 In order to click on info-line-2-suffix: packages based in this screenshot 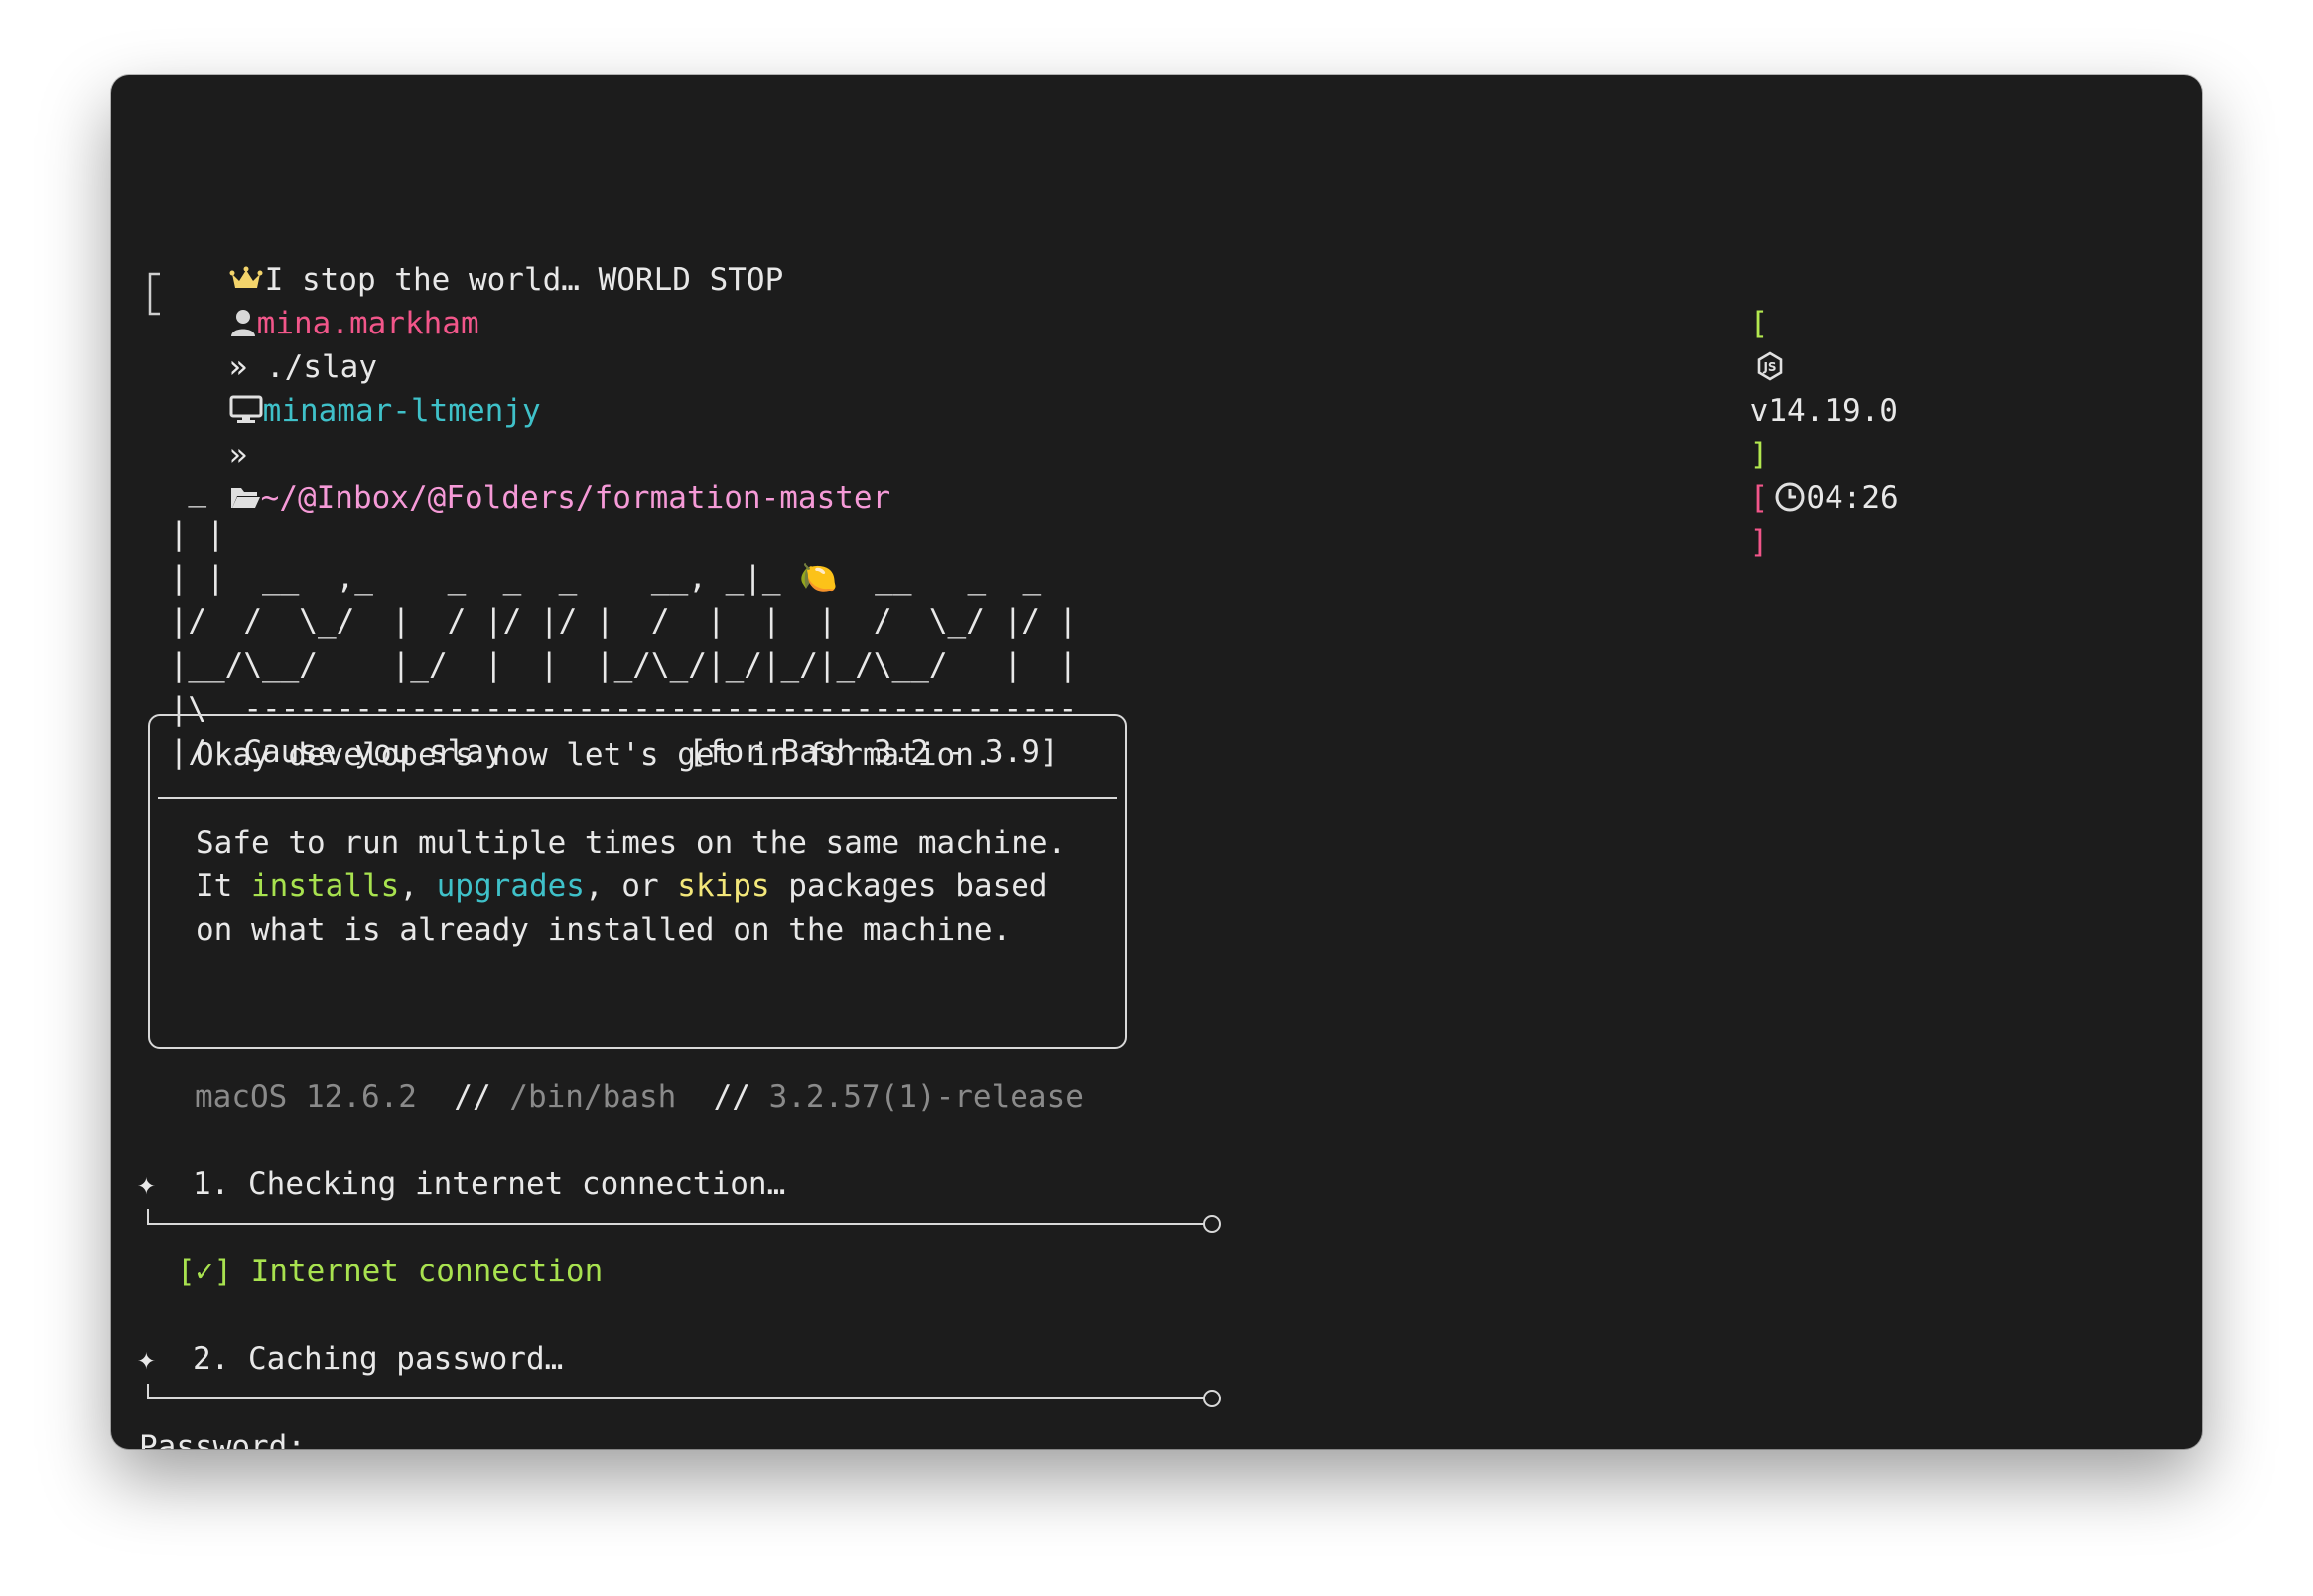, I will do `click(908, 886)`.